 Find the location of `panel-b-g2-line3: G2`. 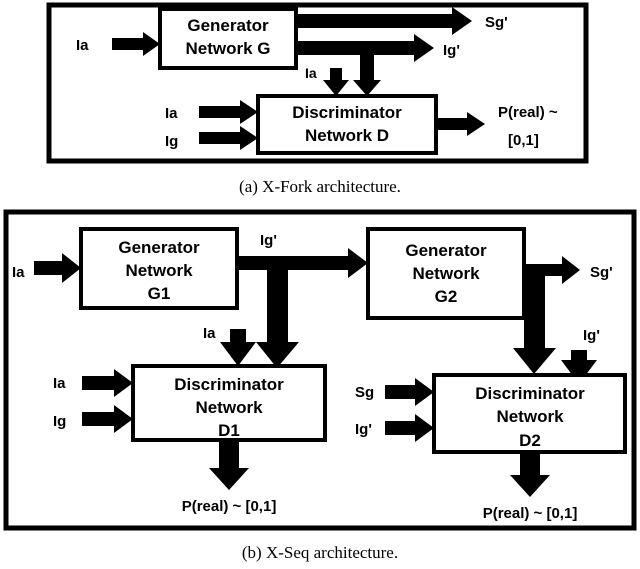

panel-b-g2-line3: G2 is located at coordinates (446, 296).